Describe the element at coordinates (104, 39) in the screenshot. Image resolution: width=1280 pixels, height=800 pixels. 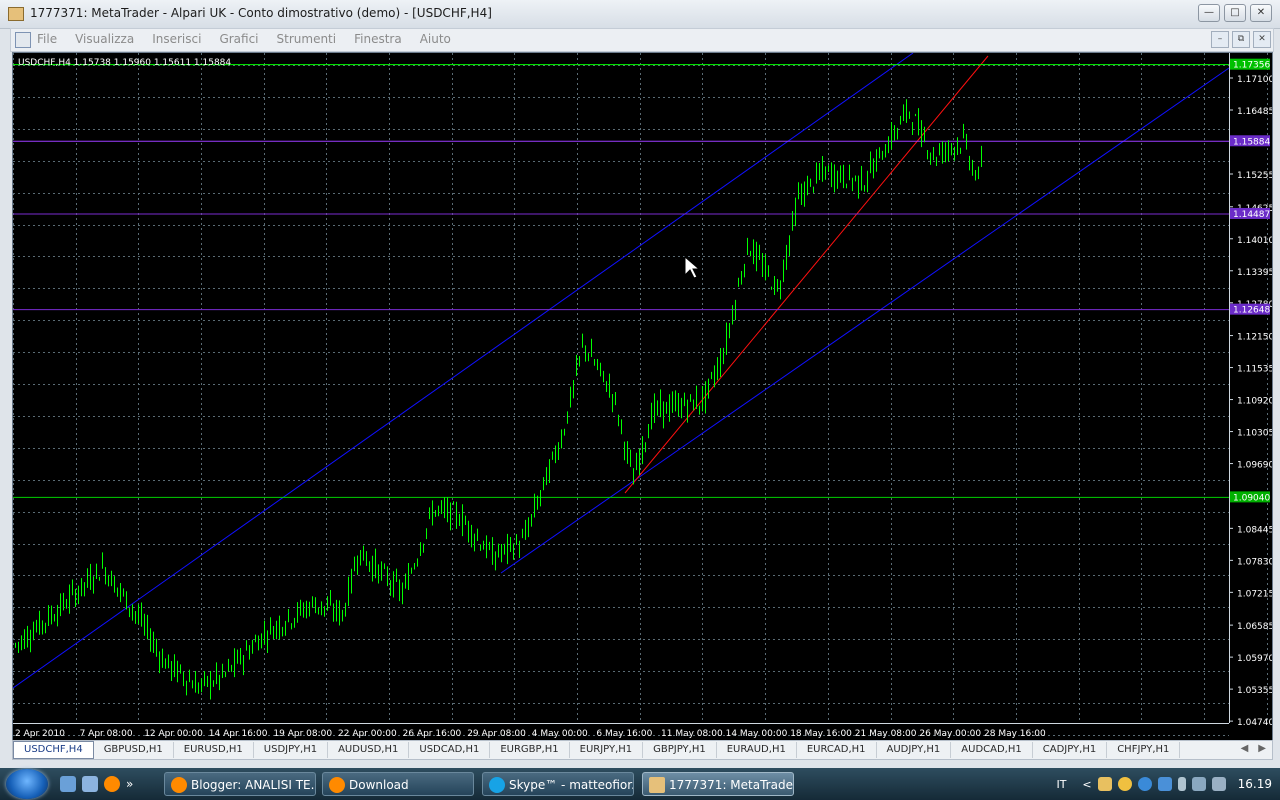
I see `menu-visualizza: Visualizza` at that location.